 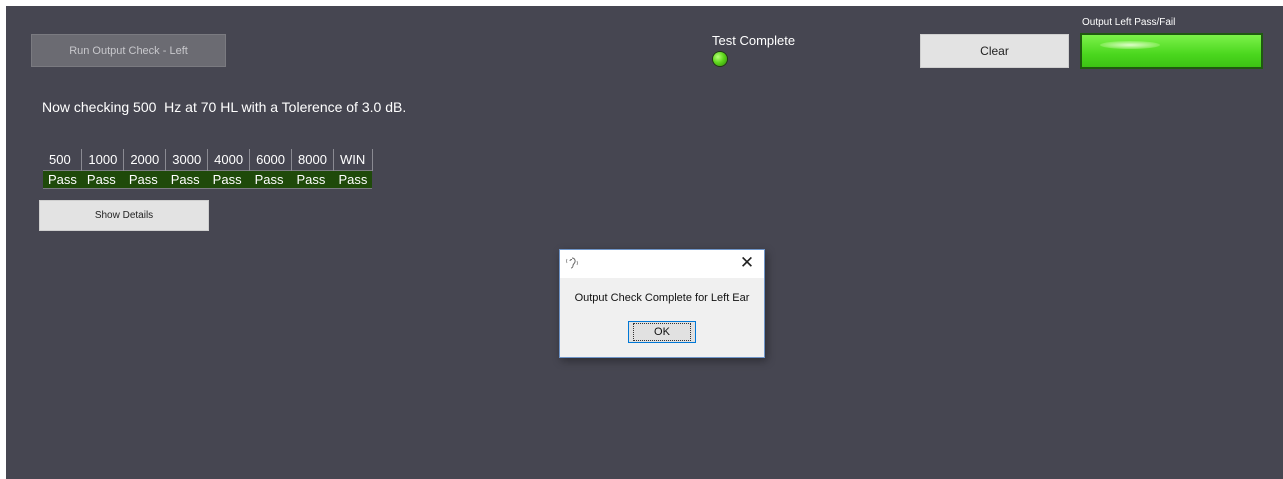 What do you see at coordinates (102, 179) in the screenshot?
I see `result-cell-1000: Pass` at bounding box center [102, 179].